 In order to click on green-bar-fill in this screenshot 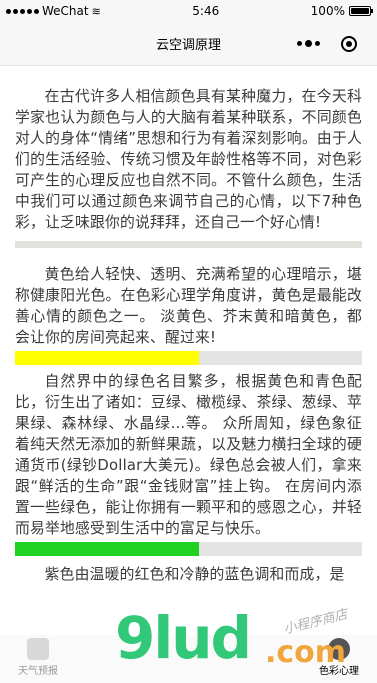, I will do `click(107, 549)`.